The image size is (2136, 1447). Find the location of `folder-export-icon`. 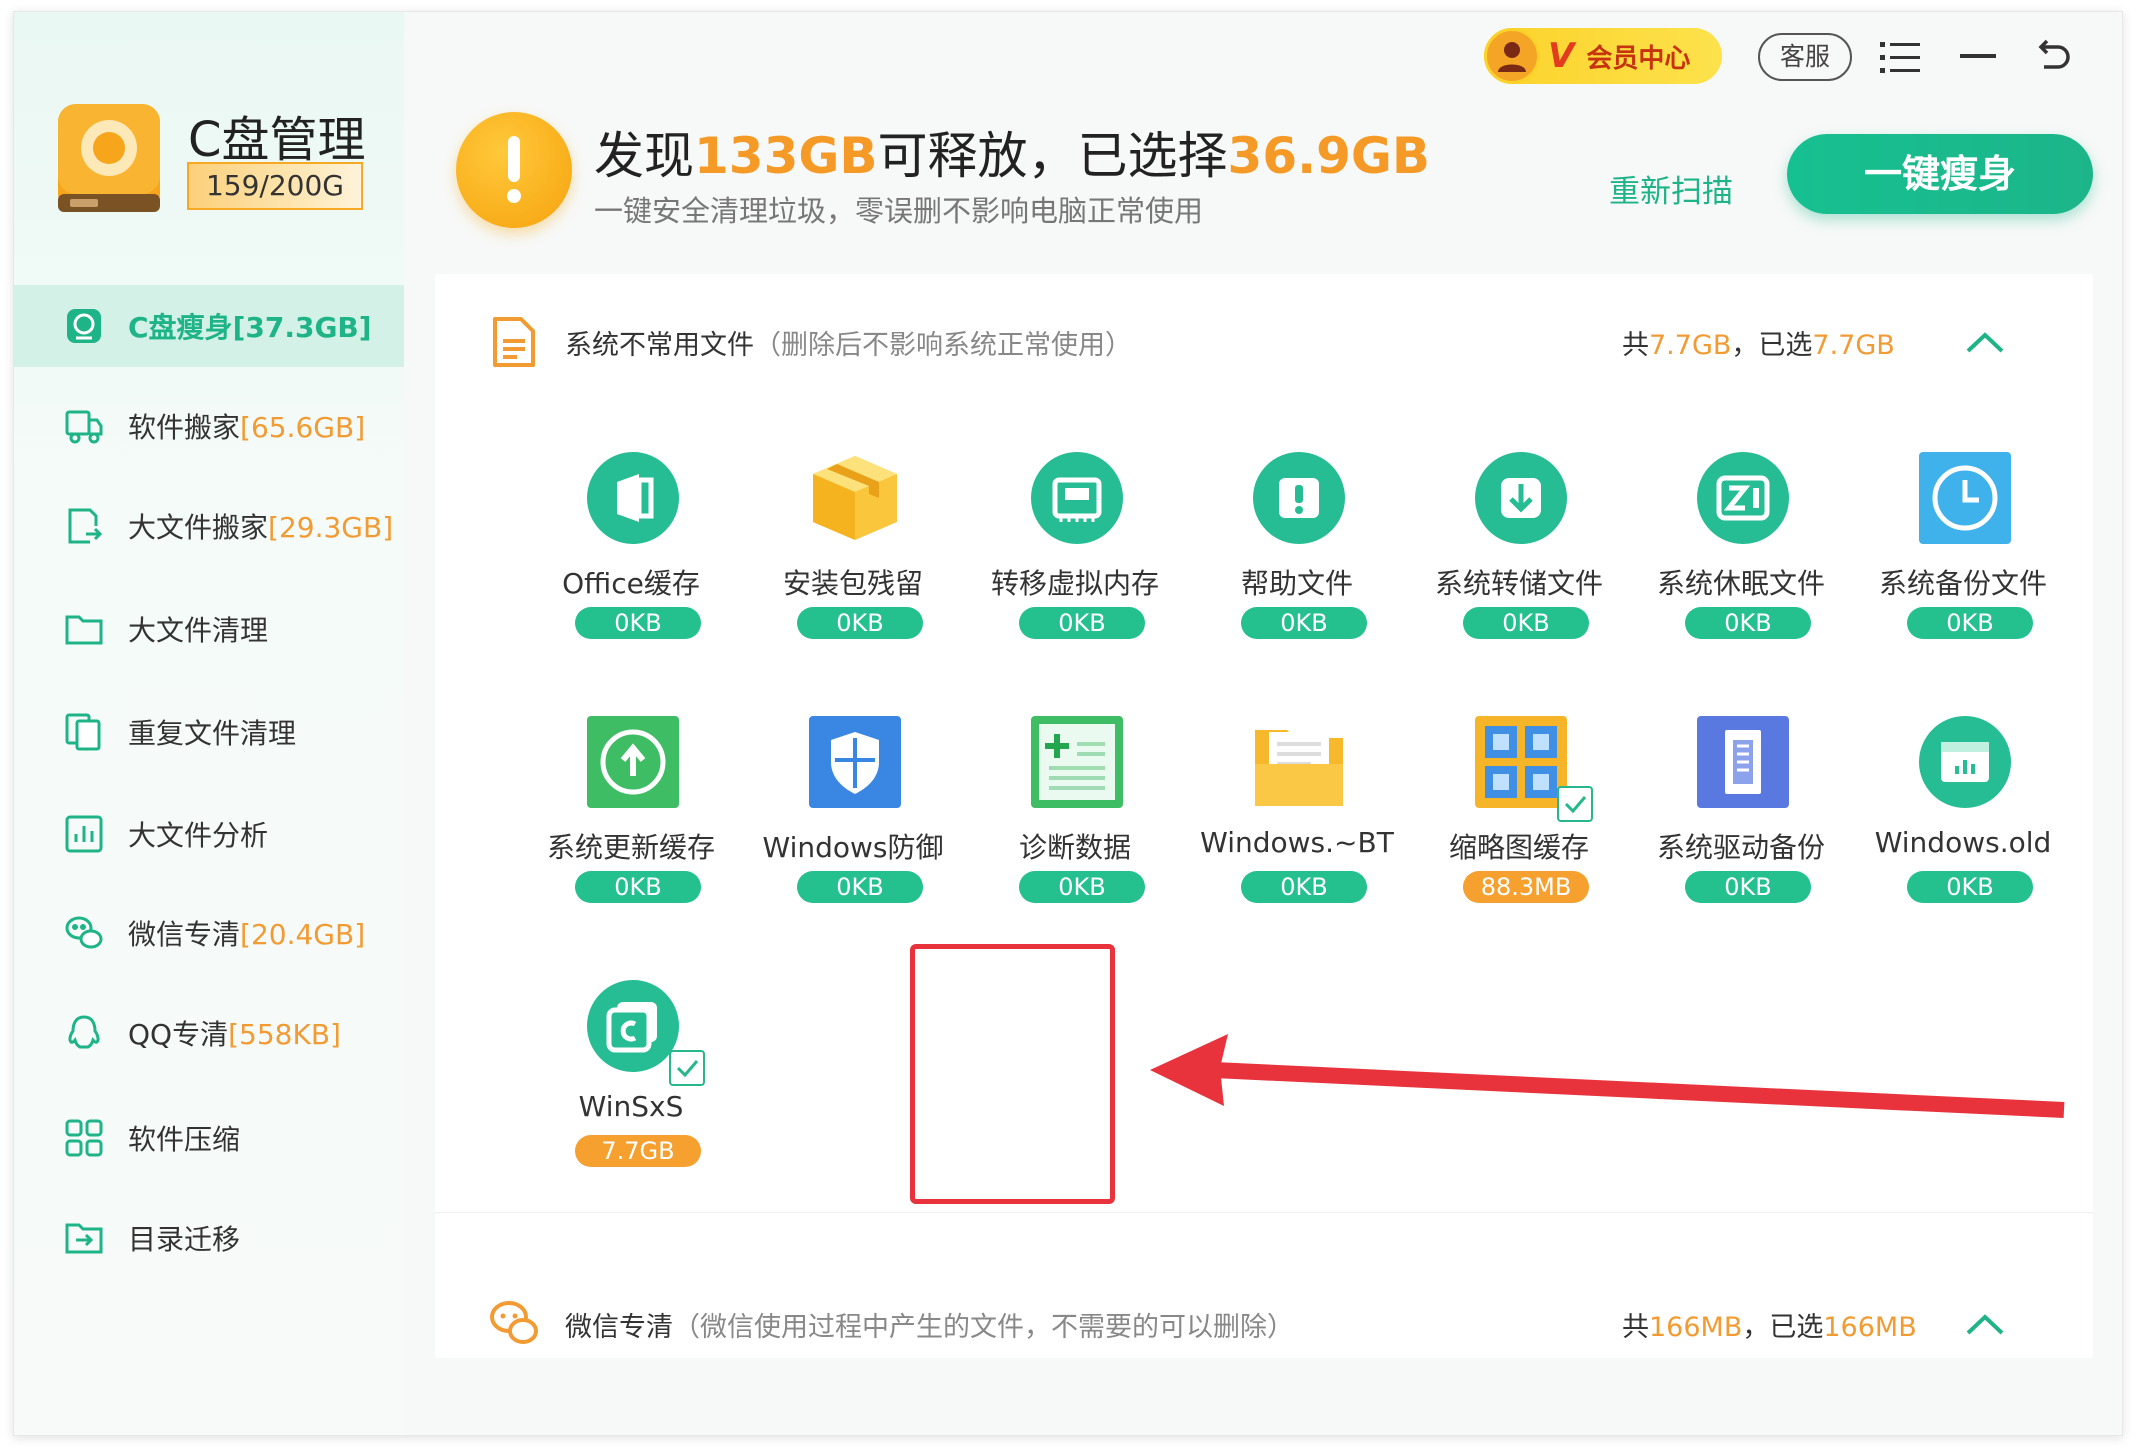

folder-export-icon is located at coordinates (84, 1238).